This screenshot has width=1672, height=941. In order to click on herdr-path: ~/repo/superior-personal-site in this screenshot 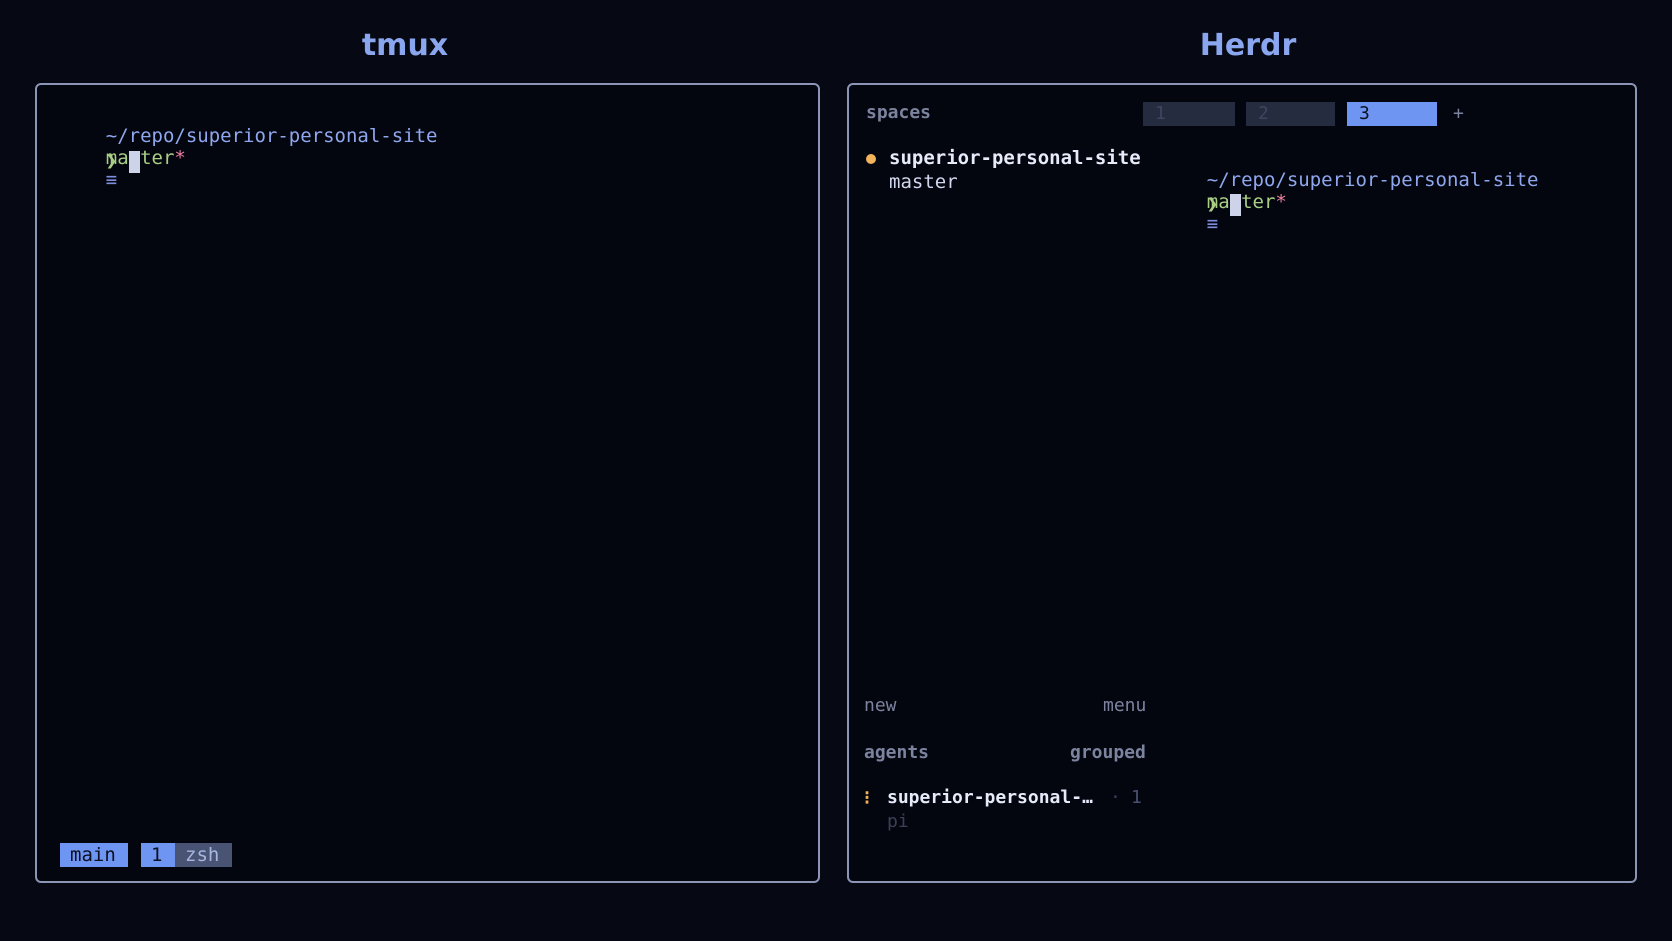, I will do `click(1372, 180)`.